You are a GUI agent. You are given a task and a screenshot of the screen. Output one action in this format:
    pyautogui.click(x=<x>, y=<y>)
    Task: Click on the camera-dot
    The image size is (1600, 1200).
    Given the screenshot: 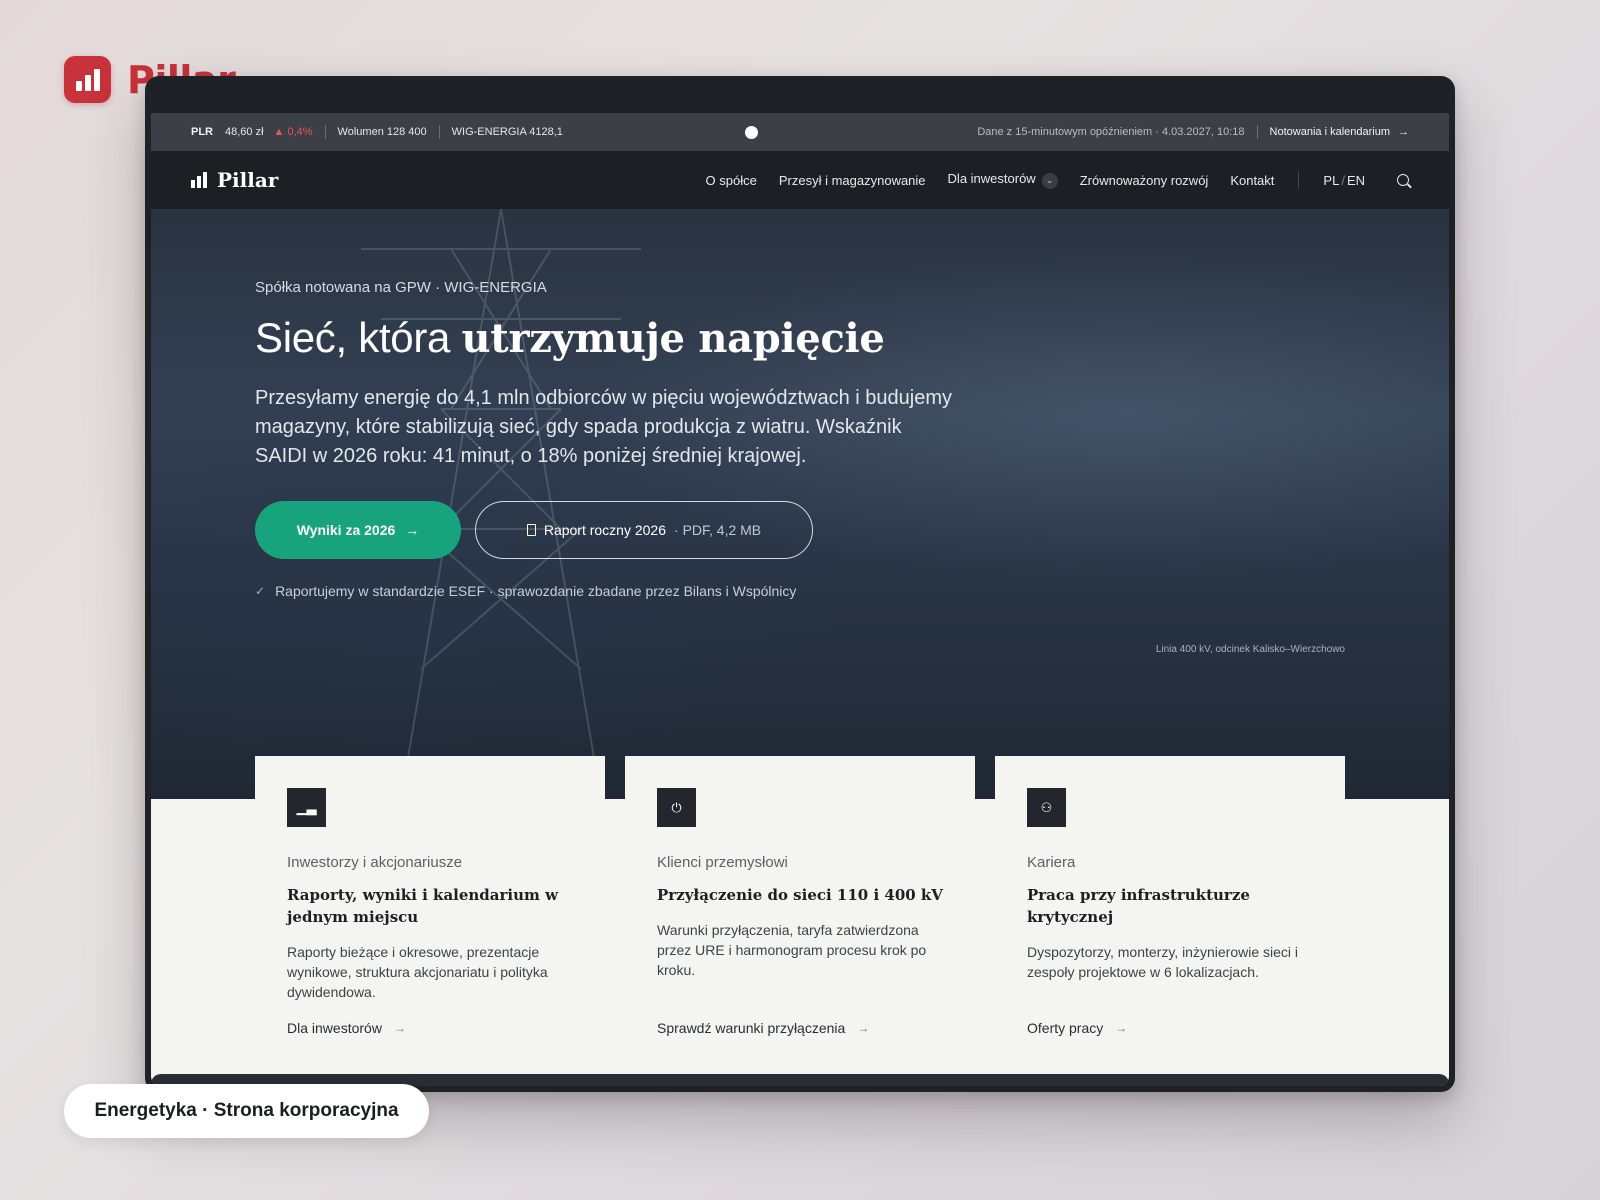 What is the action you would take?
    pyautogui.click(x=751, y=132)
    